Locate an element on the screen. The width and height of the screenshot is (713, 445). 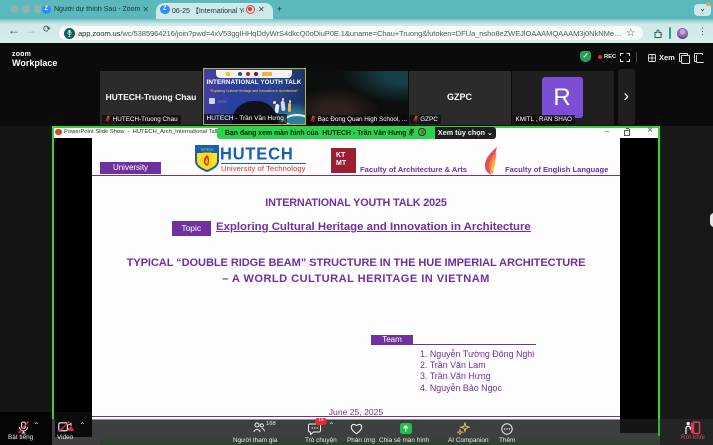
svg-text: University is located at coordinates (207, 152).